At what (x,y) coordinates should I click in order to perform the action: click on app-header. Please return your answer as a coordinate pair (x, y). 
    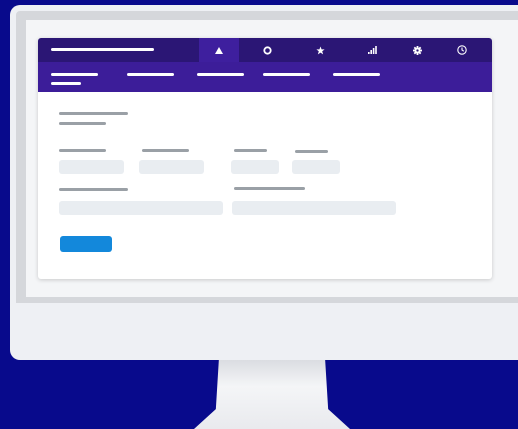
    Looking at the image, I should click on (265, 50).